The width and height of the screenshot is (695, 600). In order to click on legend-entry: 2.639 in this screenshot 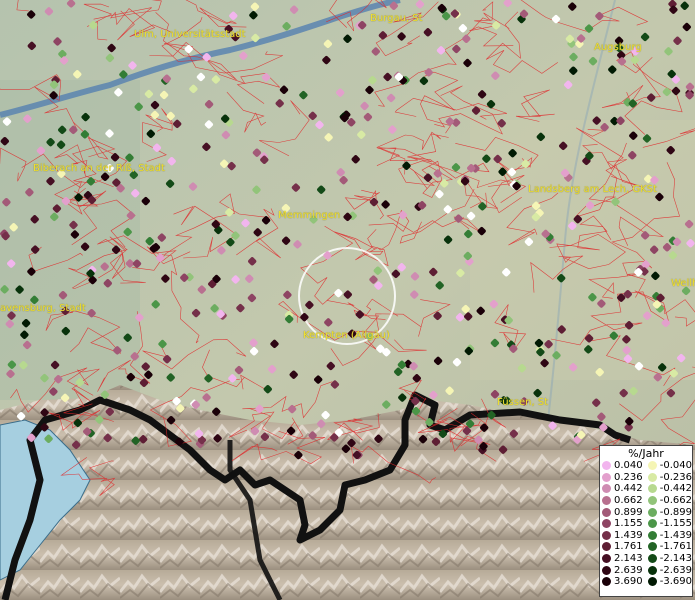, I will do `click(623, 570)`.